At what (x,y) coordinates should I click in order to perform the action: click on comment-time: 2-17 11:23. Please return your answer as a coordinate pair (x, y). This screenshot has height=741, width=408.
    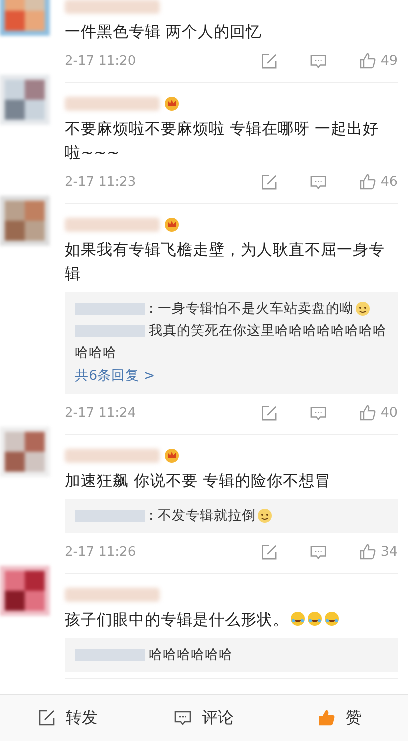
    Looking at the image, I should click on (100, 182).